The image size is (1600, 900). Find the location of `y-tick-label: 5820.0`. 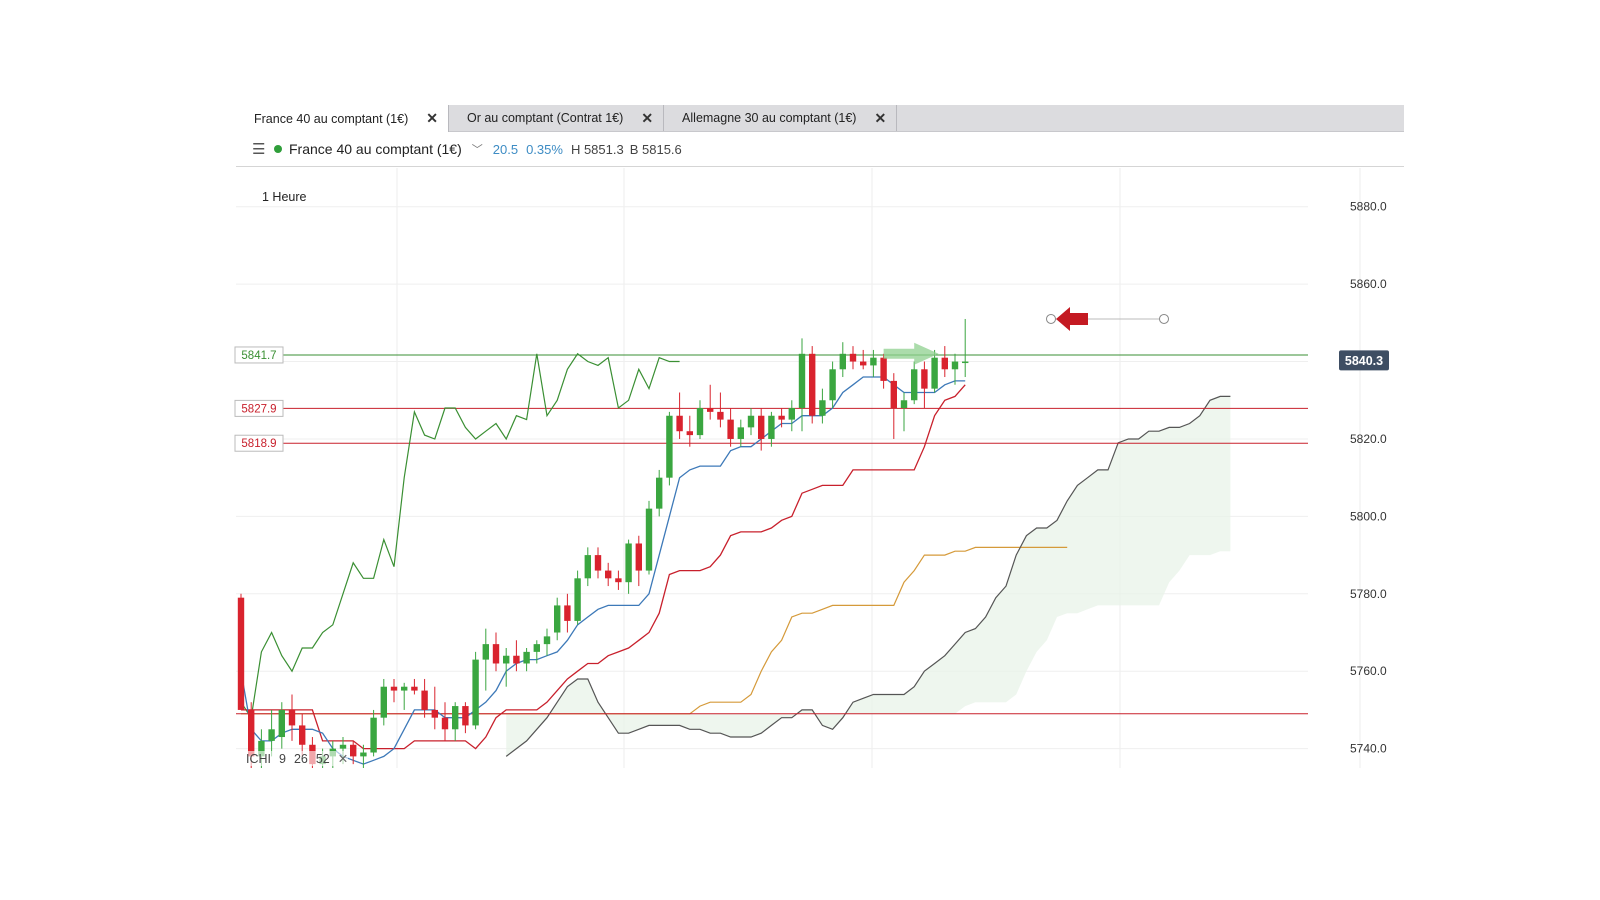

y-tick-label: 5820.0 is located at coordinates (1368, 439).